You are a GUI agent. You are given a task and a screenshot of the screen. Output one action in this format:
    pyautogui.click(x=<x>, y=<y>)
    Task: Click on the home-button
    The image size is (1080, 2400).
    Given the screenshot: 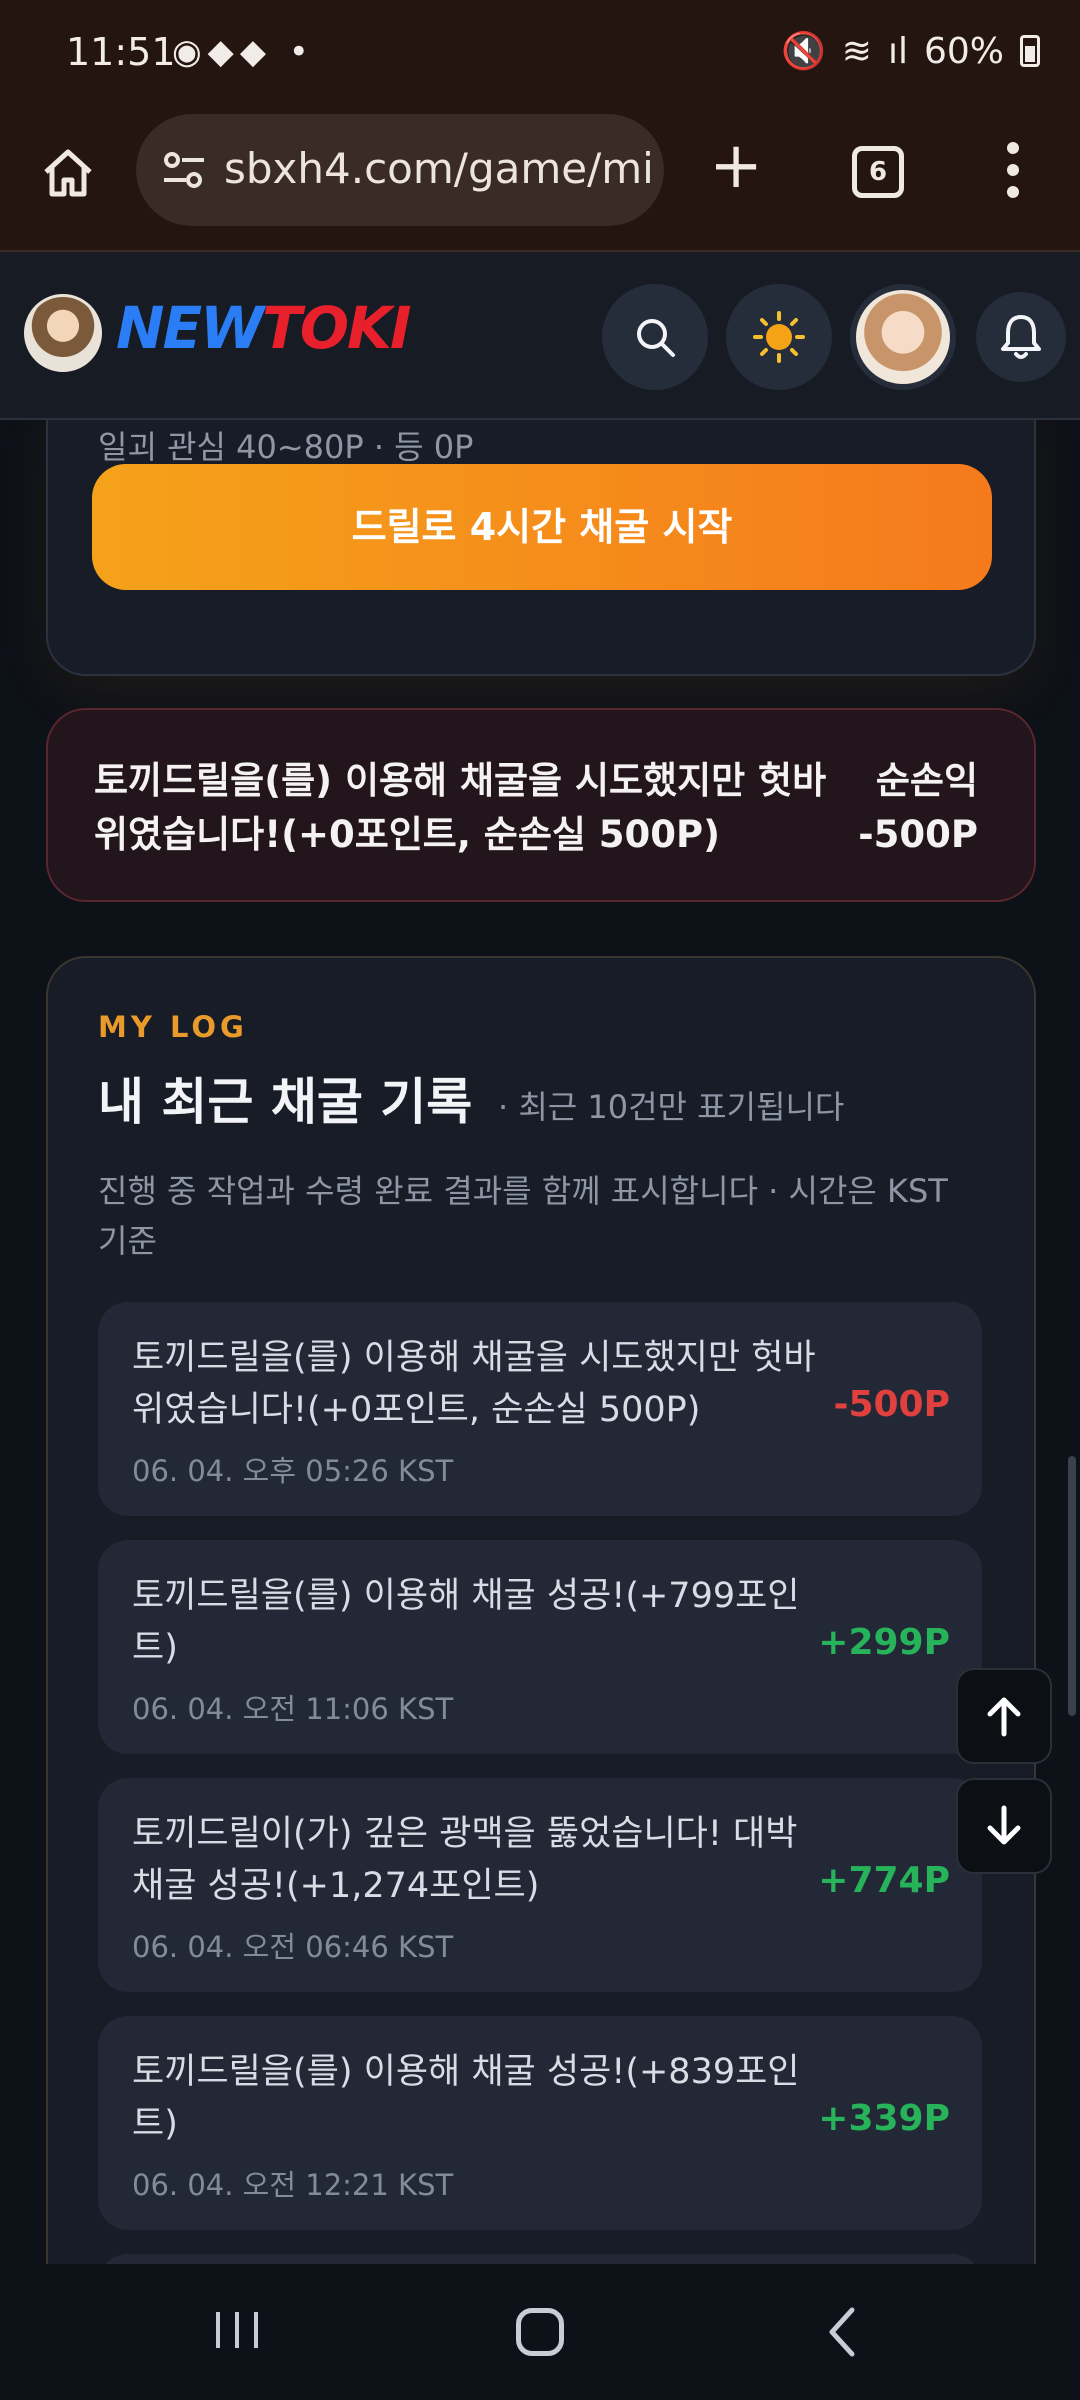 What is the action you would take?
    pyautogui.click(x=68, y=172)
    